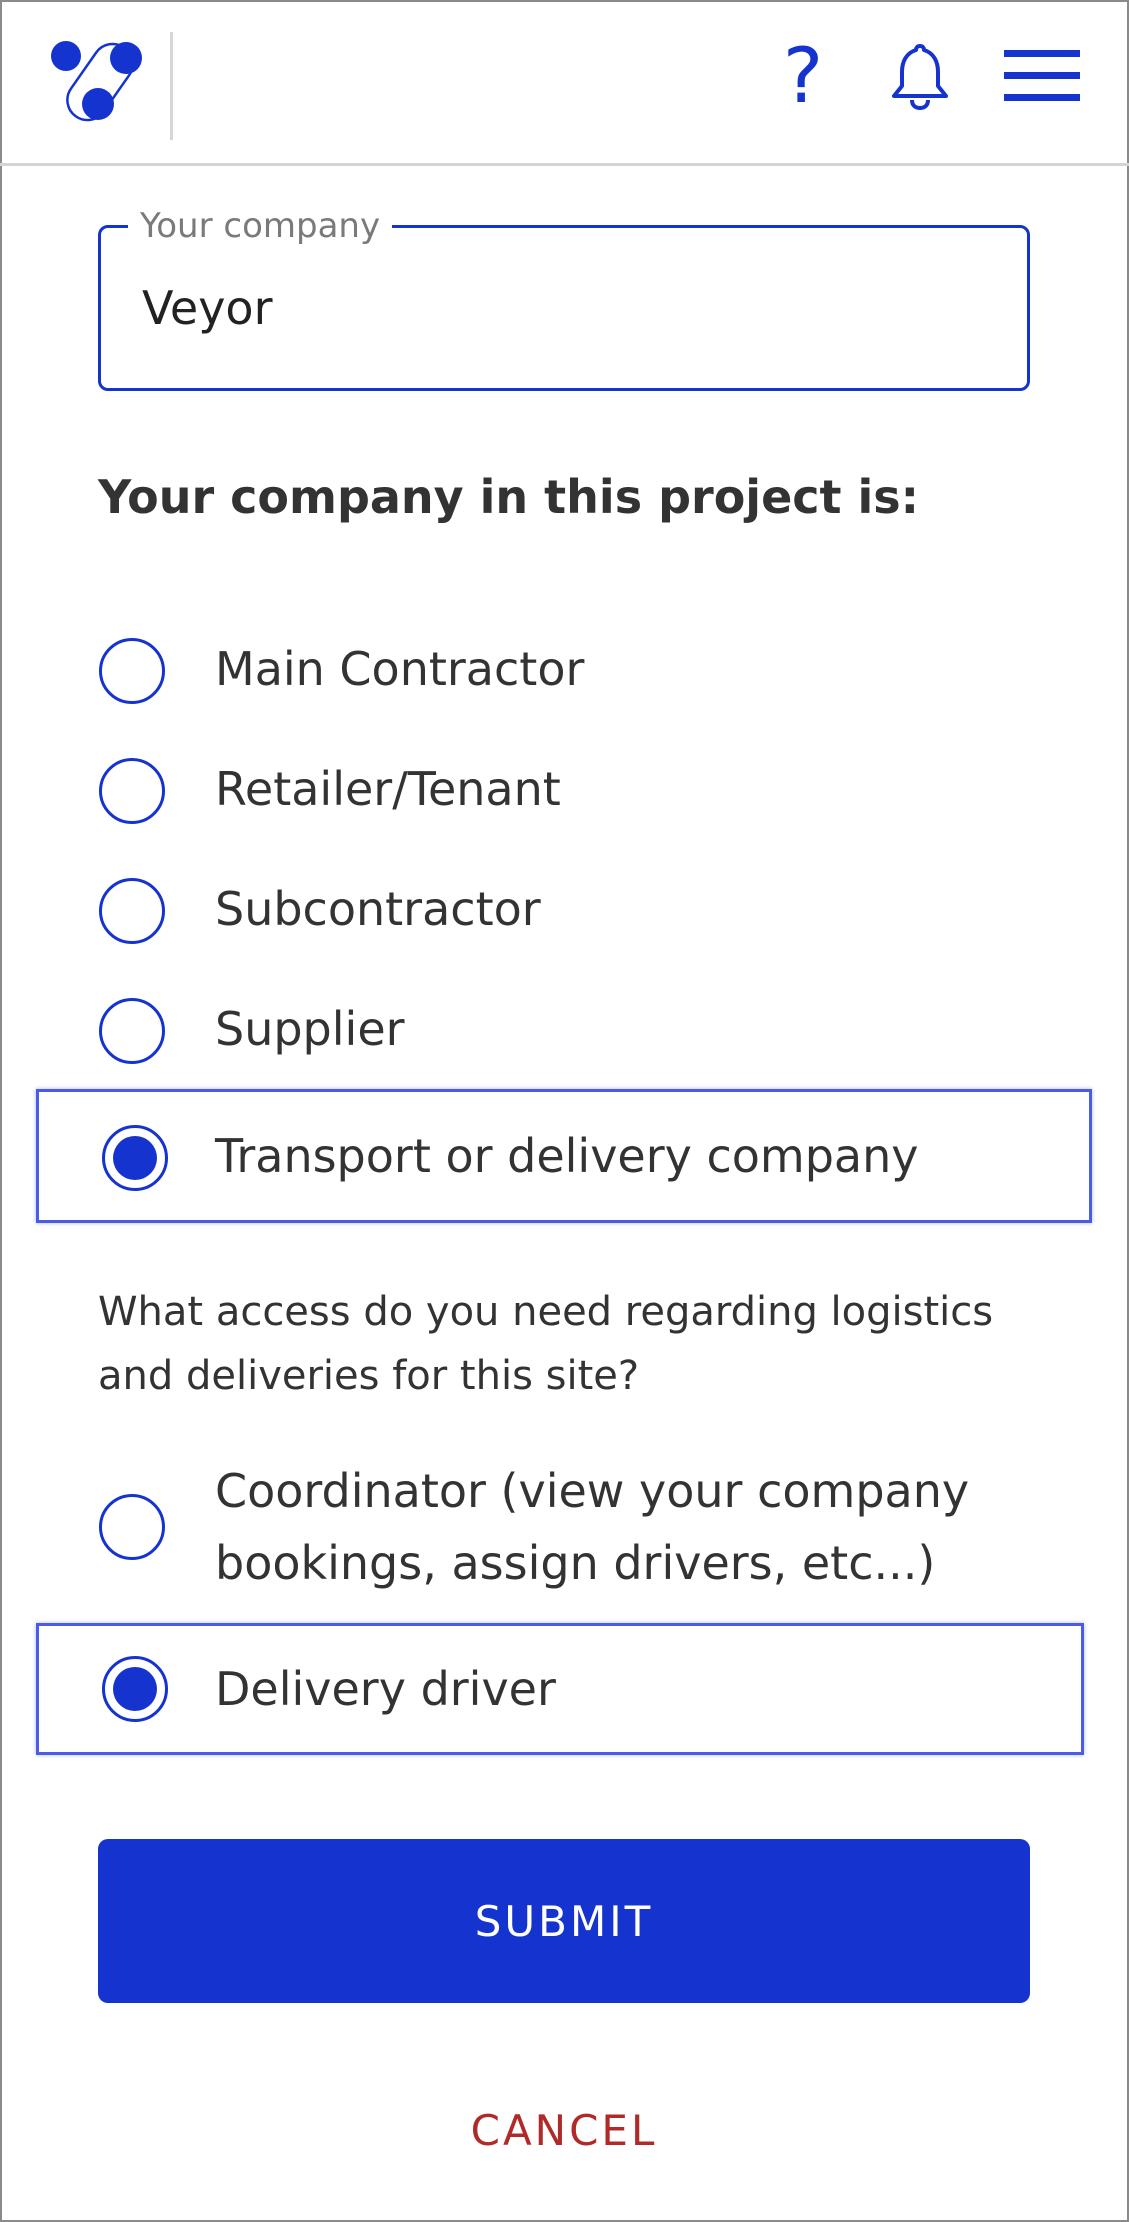 The image size is (1129, 2222). I want to click on header-divider, so click(171, 86).